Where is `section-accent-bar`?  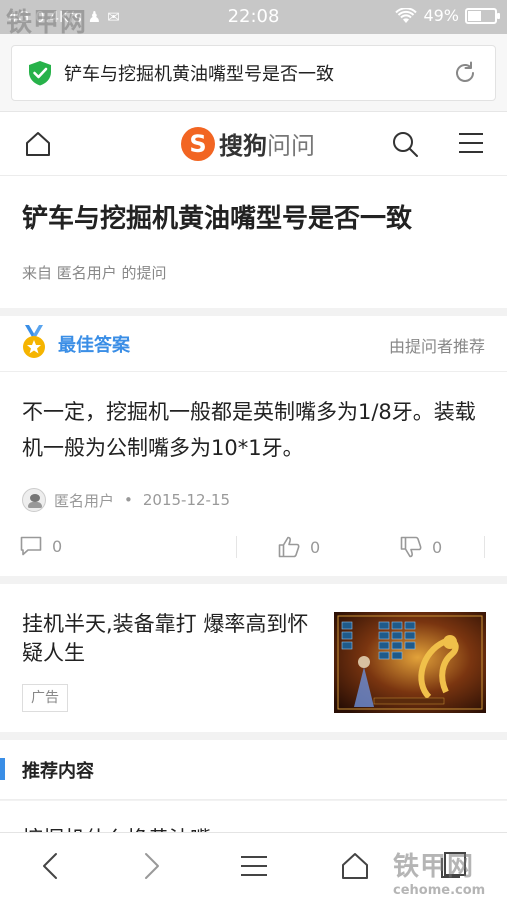
section-accent-bar is located at coordinates (2, 769).